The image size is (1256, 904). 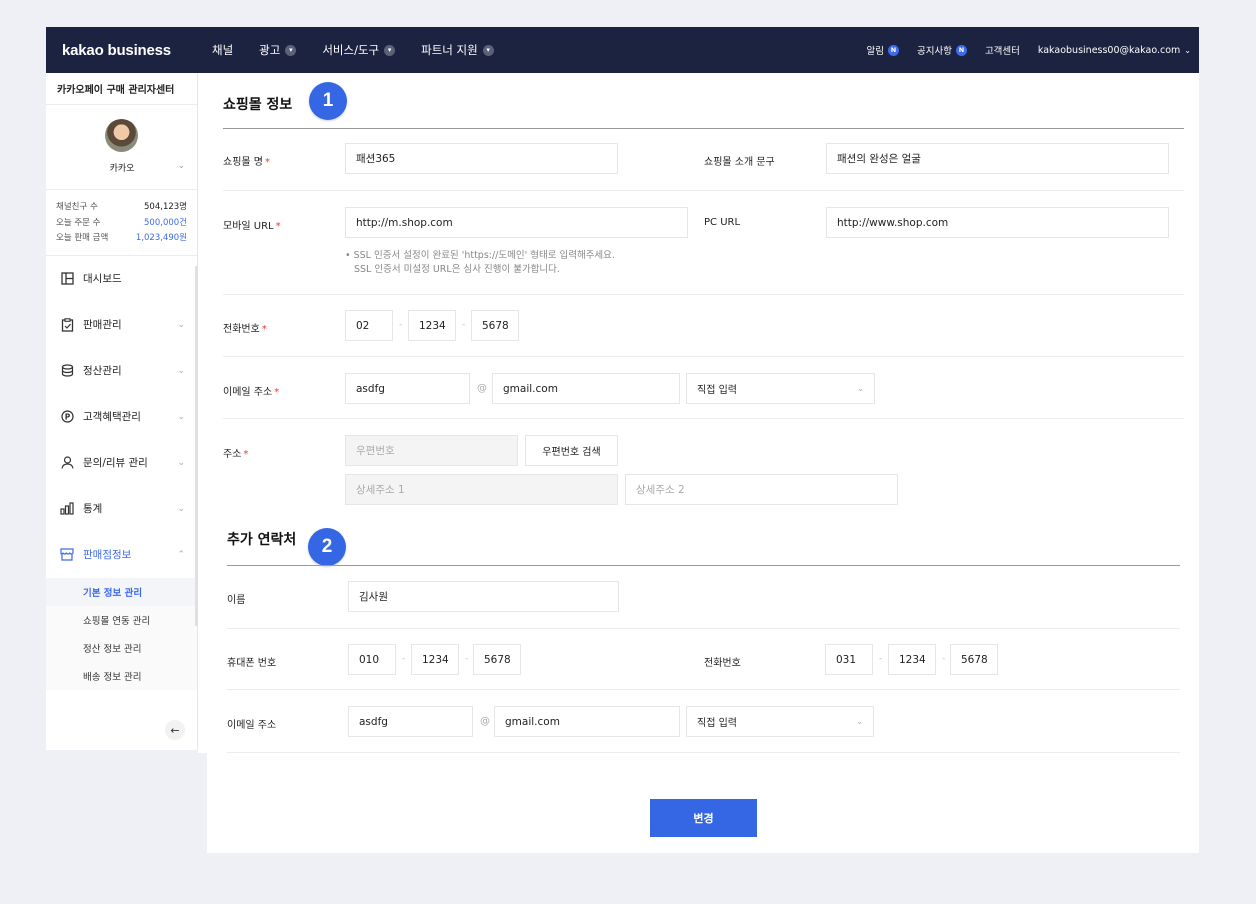 I want to click on database-icon, so click(x=67, y=371).